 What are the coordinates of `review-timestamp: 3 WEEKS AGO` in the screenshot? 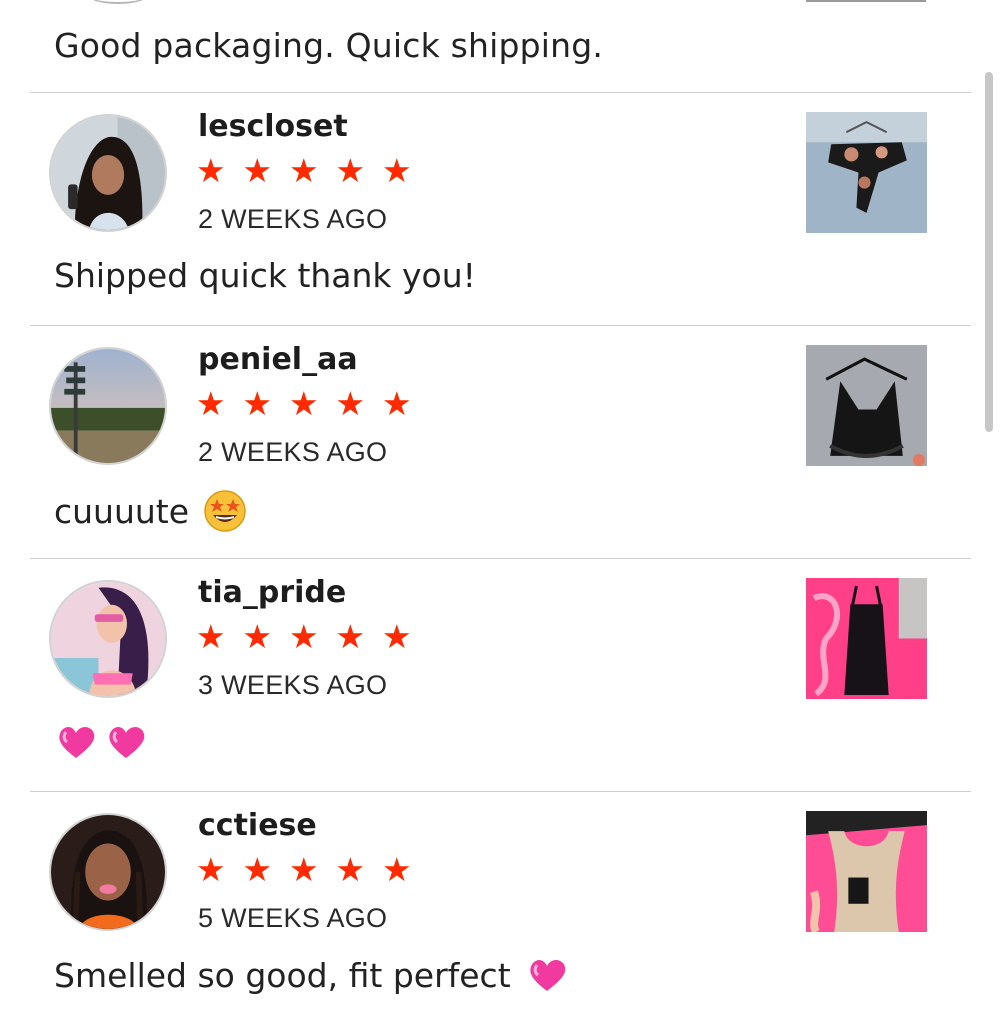 It's located at (293, 685).